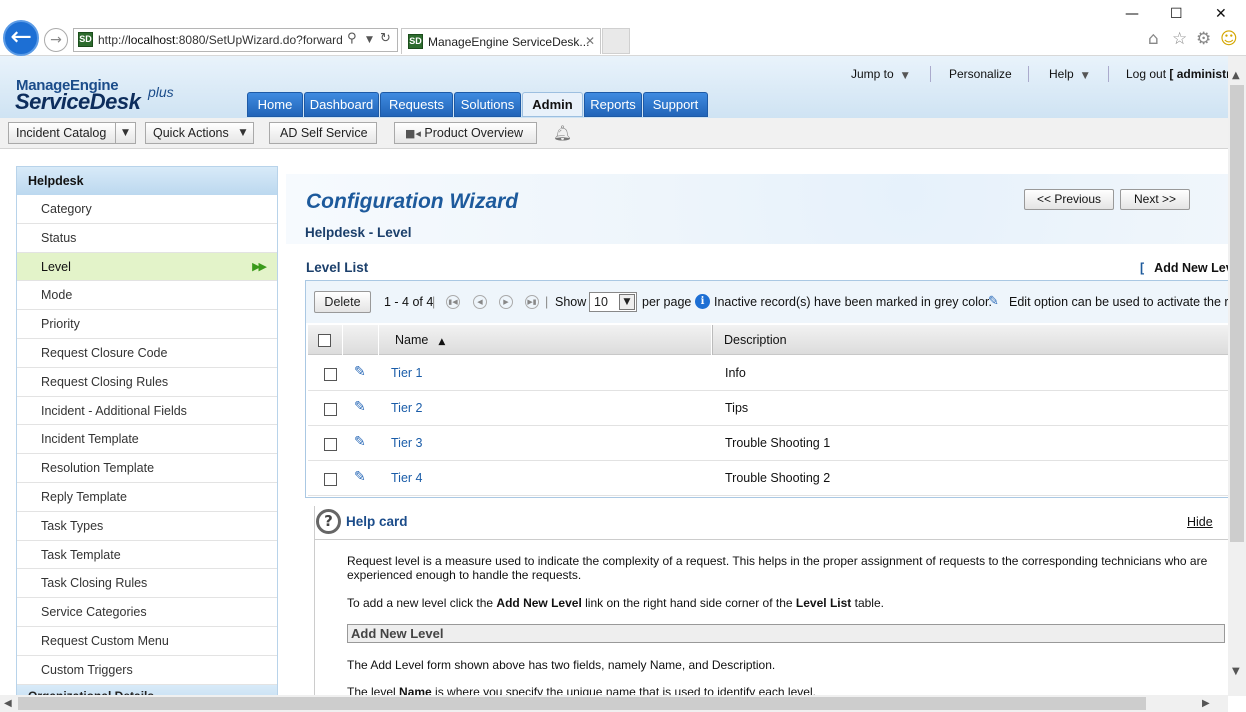  I want to click on tab-dashboard: Dashboard, so click(341, 104).